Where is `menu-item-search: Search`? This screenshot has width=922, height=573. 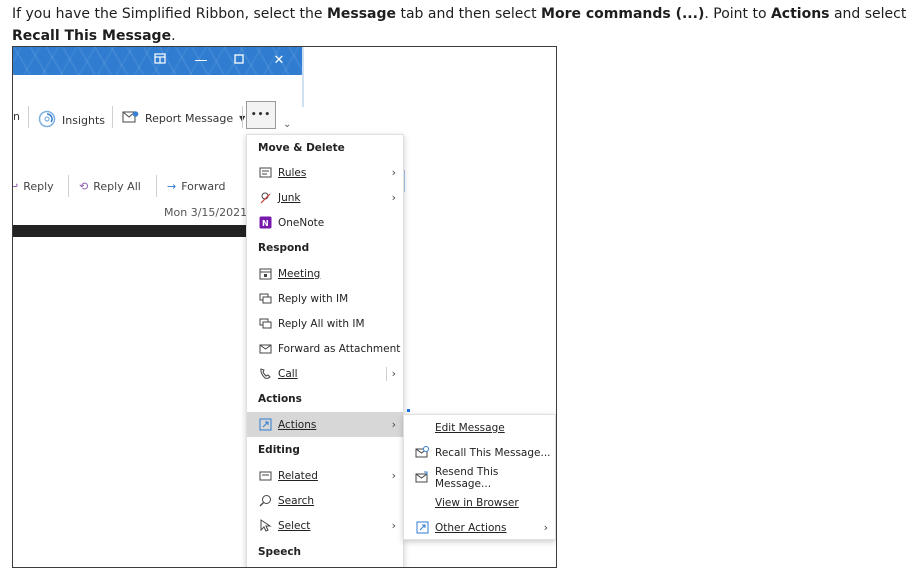
menu-item-search: Search is located at coordinates (325, 500).